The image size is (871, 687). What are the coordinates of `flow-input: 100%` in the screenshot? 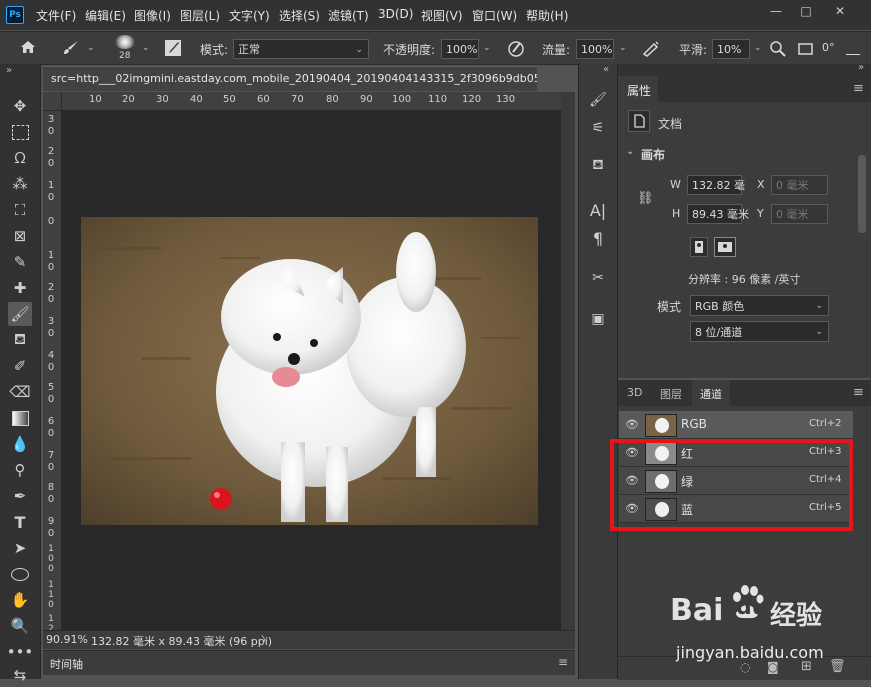 It's located at (595, 49).